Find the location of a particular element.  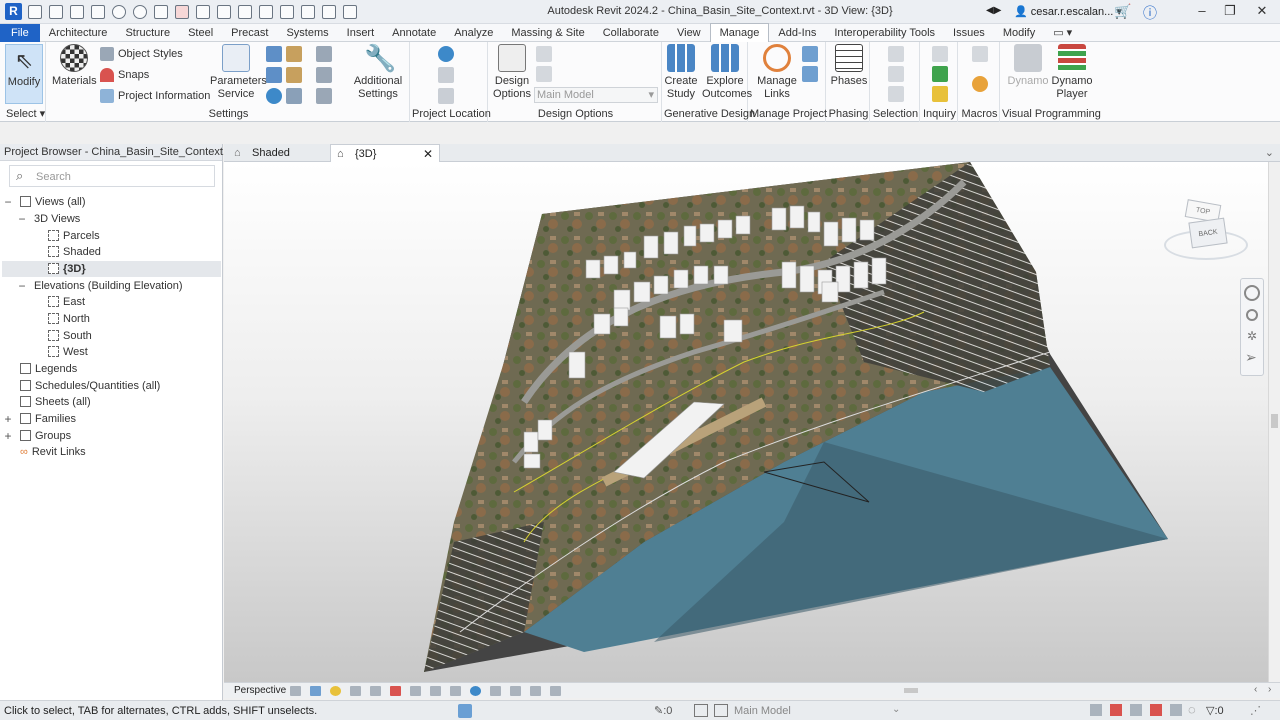

viewcube-back-face: BACK is located at coordinates (1208, 233).